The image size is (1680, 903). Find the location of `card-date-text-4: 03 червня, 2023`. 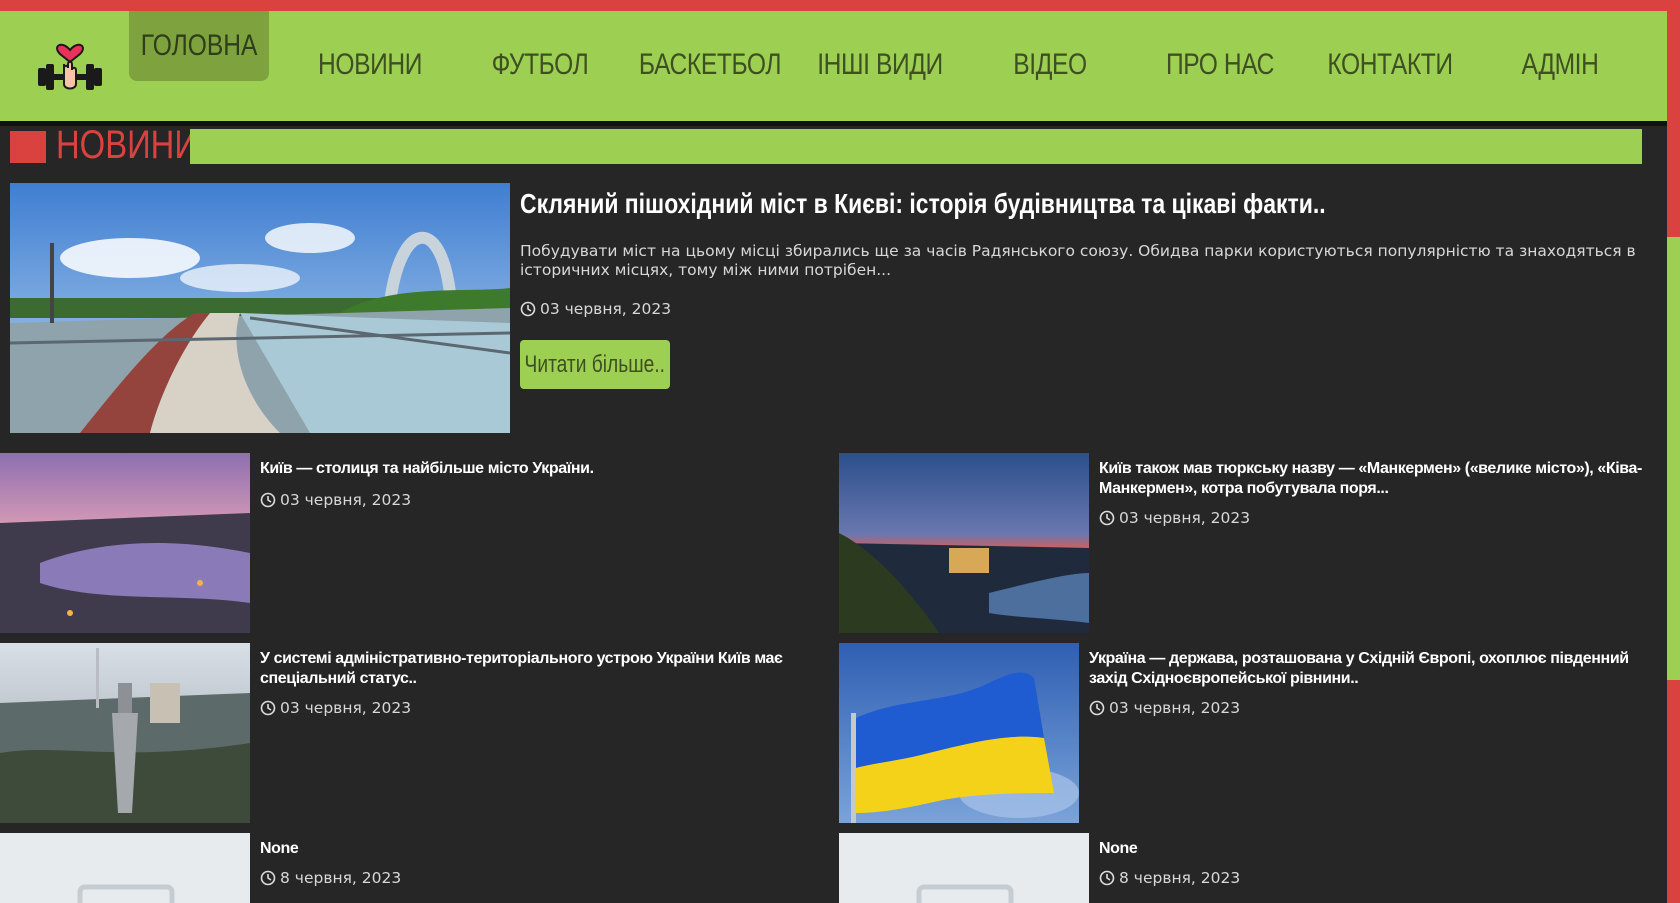

card-date-text-4: 03 червня, 2023 is located at coordinates (1175, 708).